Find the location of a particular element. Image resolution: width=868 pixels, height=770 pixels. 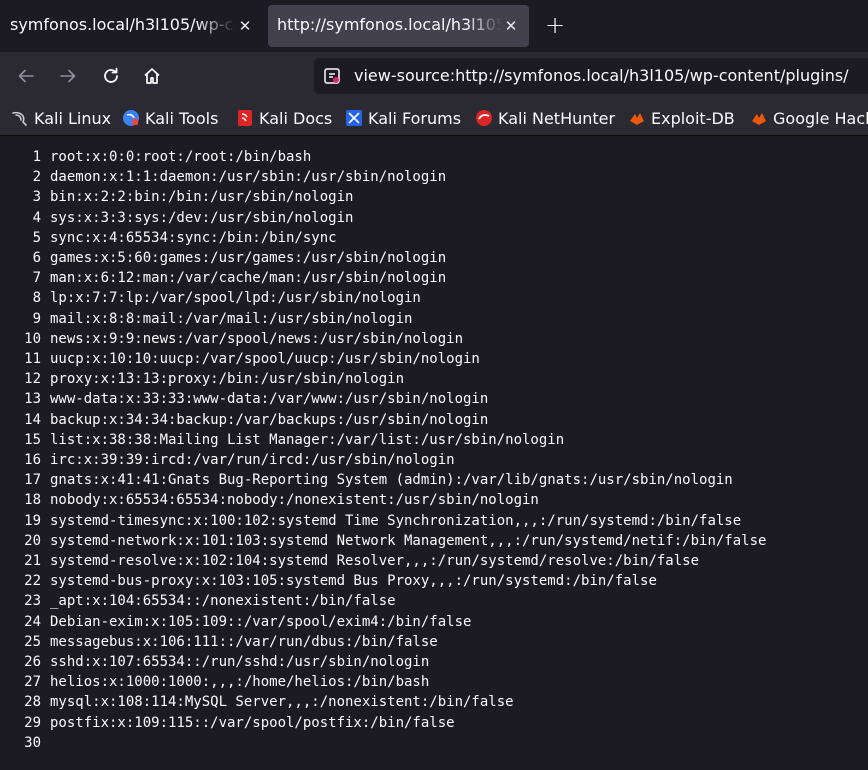

reload-icon is located at coordinates (111, 75).